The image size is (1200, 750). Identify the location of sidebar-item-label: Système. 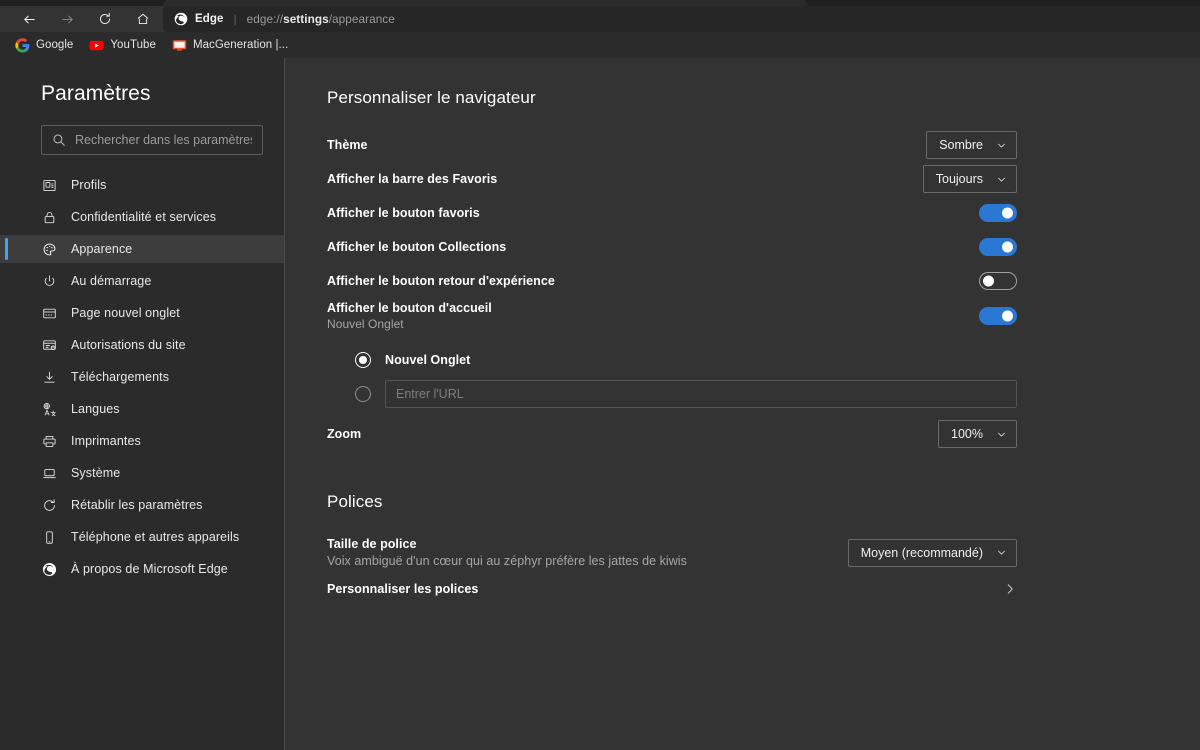
(96, 473).